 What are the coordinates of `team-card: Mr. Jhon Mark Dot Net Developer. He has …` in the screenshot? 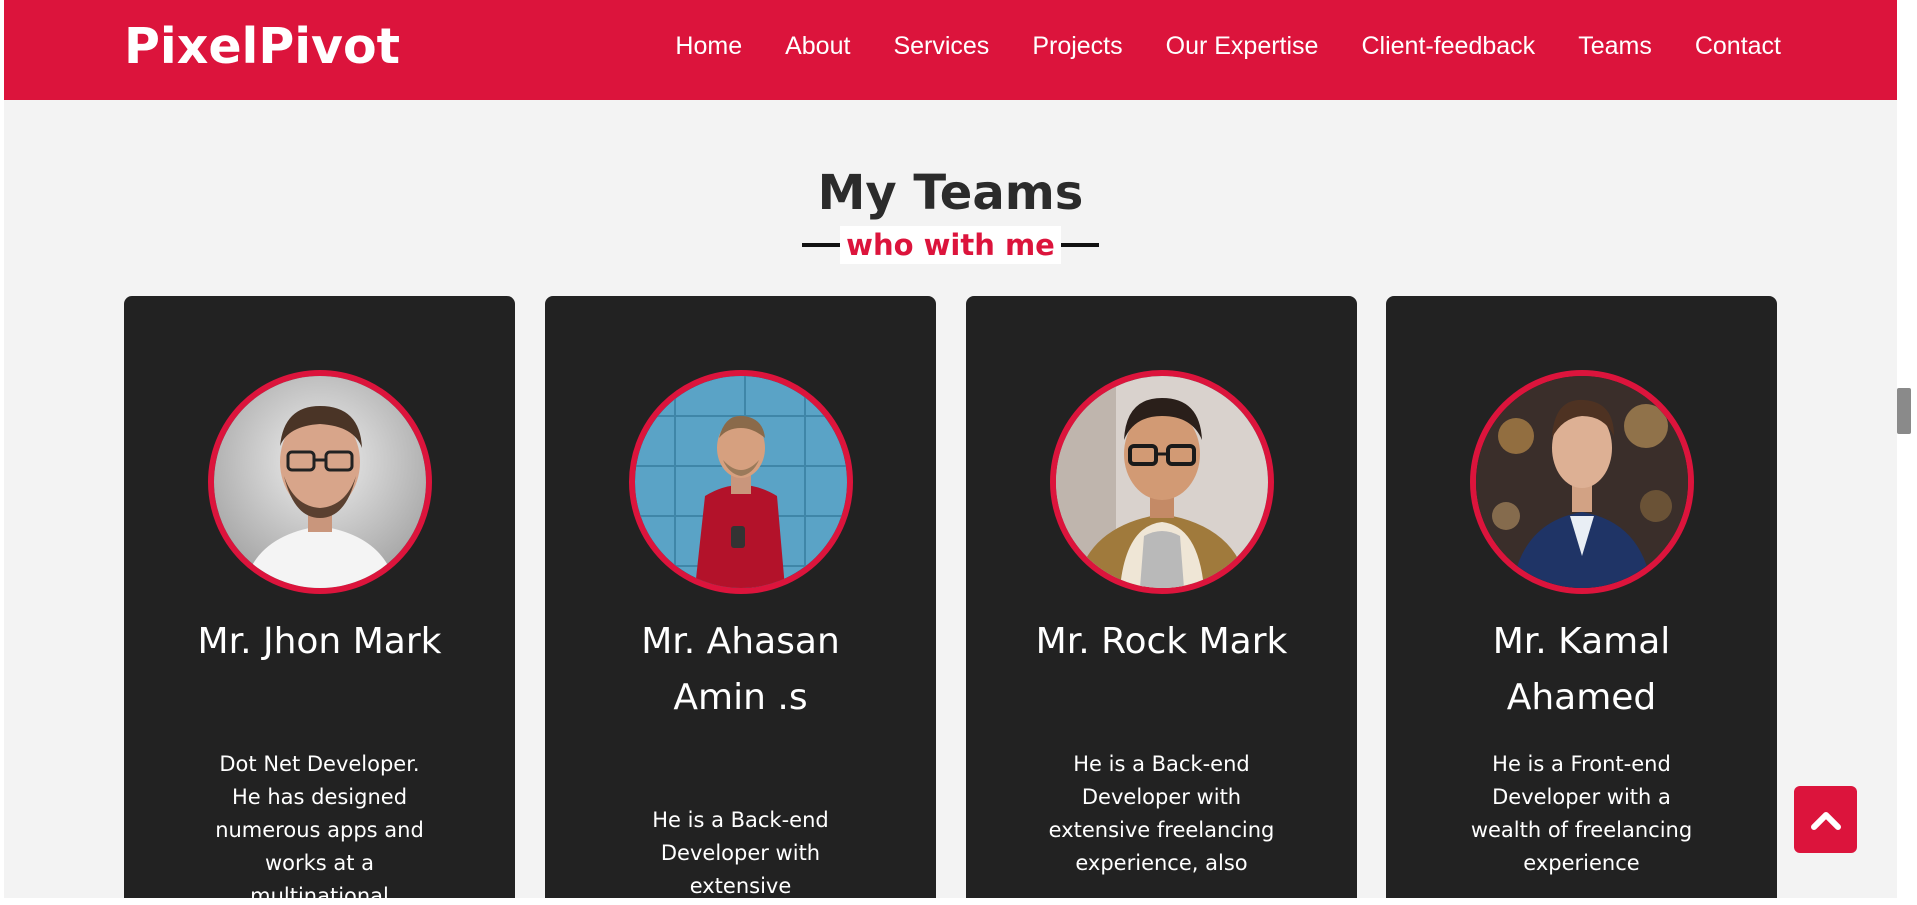 It's located at (319, 597).